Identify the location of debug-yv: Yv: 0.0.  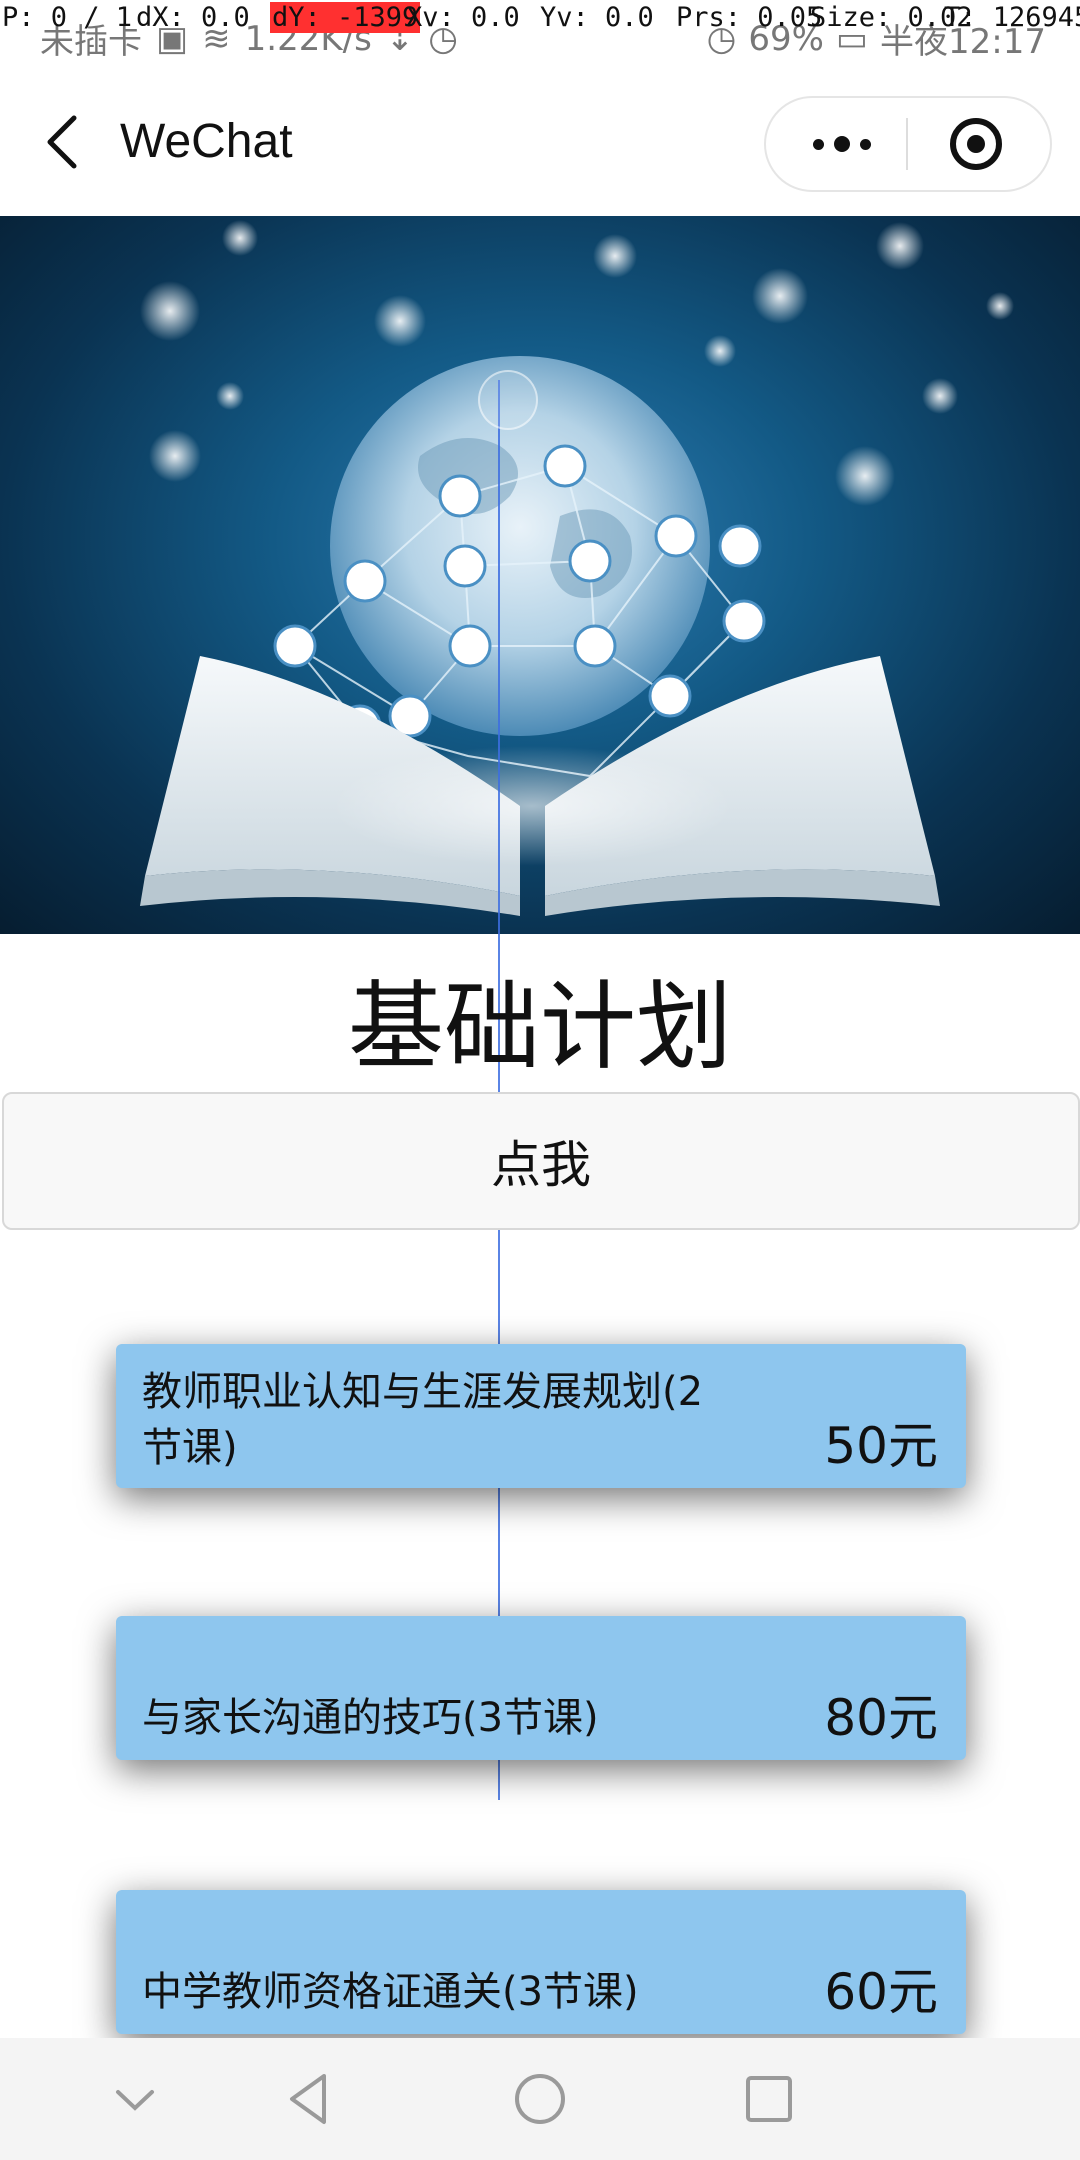
(597, 17).